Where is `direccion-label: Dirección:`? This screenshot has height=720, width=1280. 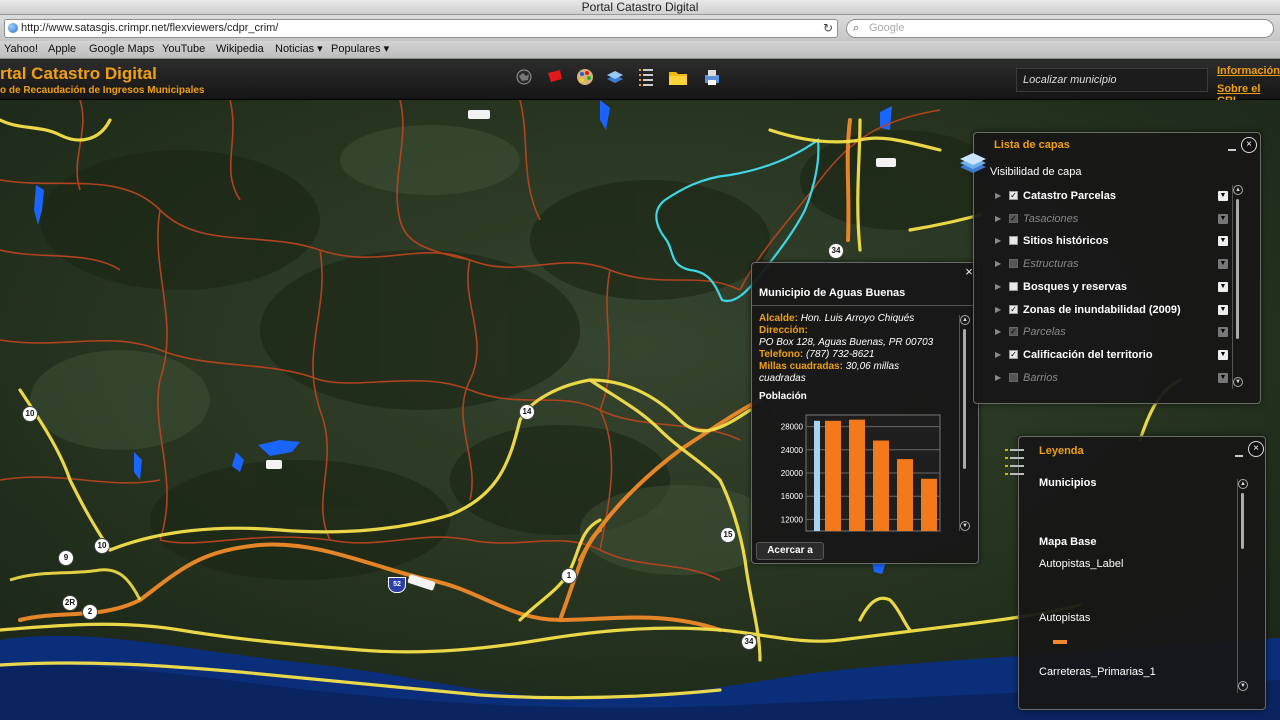
direccion-label: Dirección: is located at coordinates (783, 330).